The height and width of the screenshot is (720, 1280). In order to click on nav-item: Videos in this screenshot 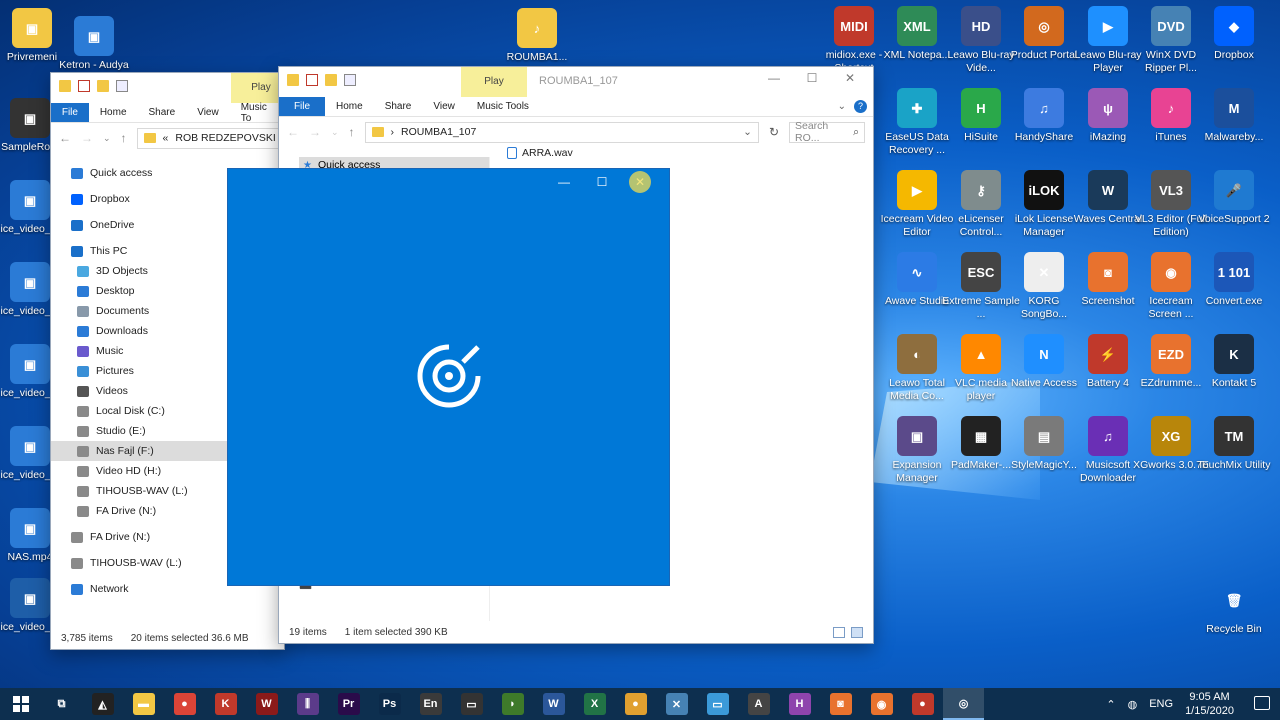, I will do `click(139, 391)`.